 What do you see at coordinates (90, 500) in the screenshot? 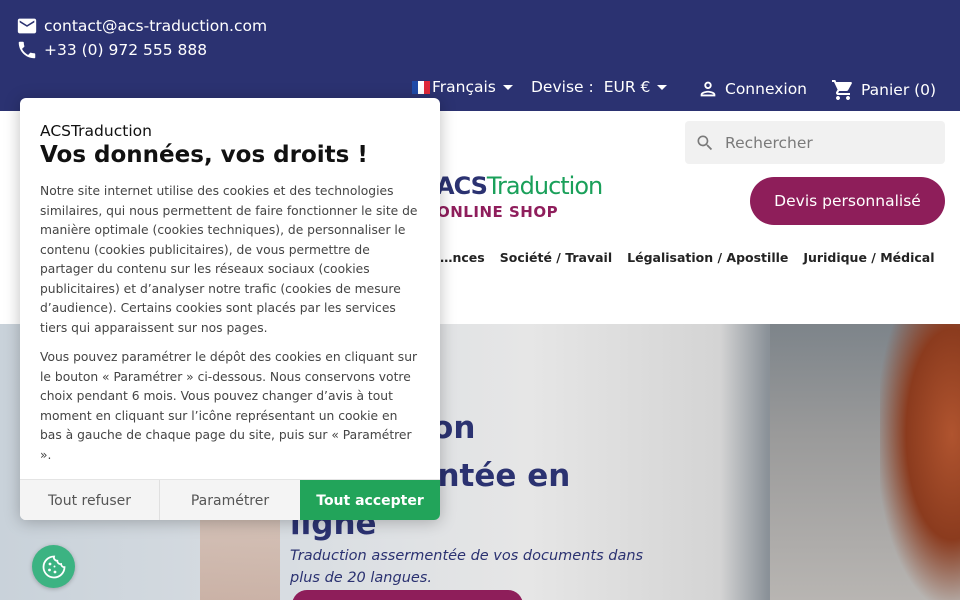
I see `refuse-all-button: Tout refuser` at bounding box center [90, 500].